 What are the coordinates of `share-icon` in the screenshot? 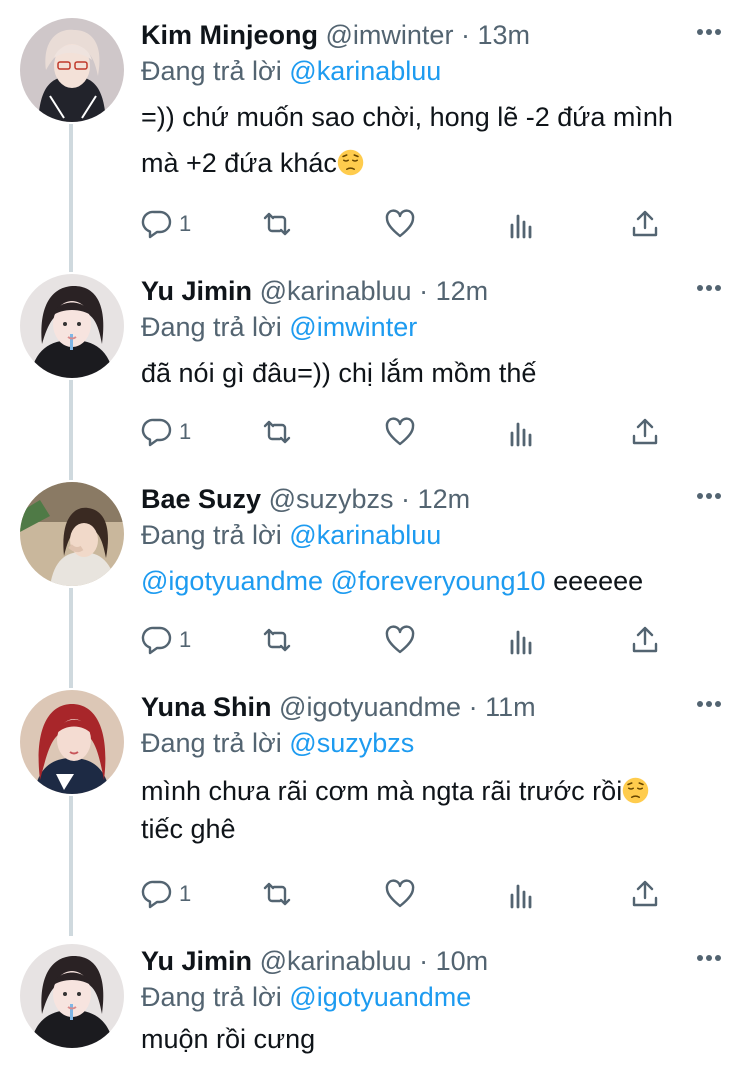 It's located at (645, 639).